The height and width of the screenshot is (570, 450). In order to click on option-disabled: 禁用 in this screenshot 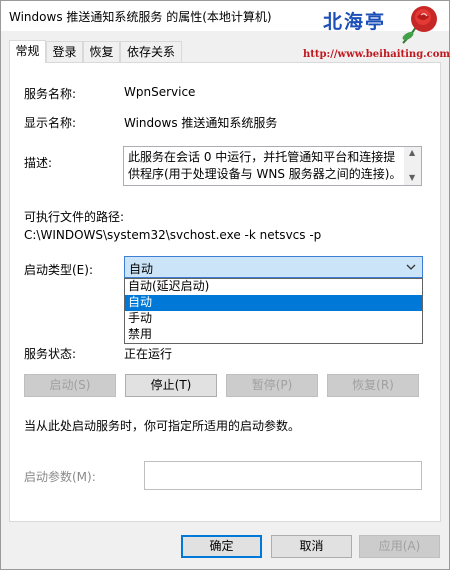, I will do `click(273, 335)`.